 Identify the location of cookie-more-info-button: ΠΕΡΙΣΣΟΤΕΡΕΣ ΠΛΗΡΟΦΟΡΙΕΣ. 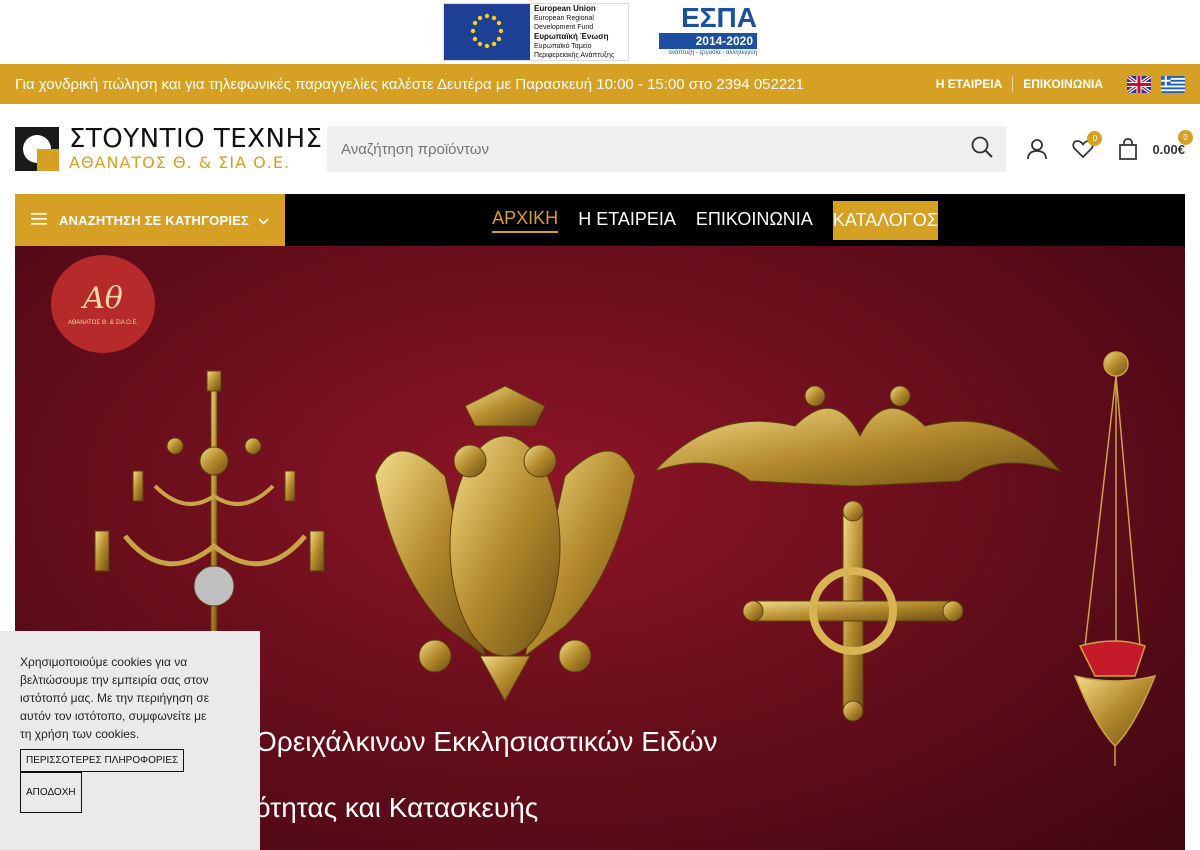
(102, 760).